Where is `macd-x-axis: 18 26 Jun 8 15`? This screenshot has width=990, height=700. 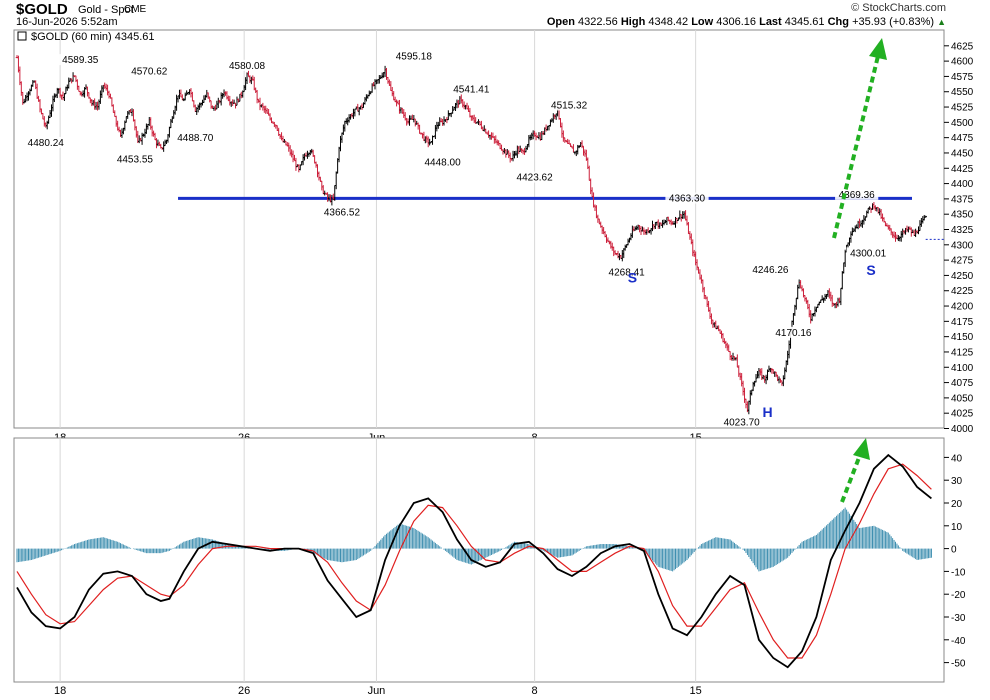
macd-x-axis: 18 26 Jun 8 15 is located at coordinates (378, 691).